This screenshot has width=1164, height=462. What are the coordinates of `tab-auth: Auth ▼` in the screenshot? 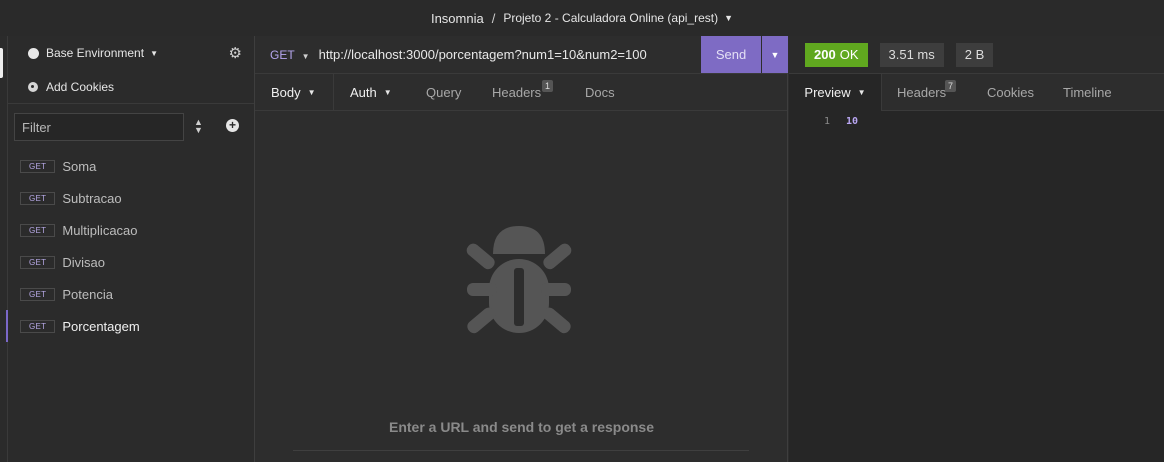 It's located at (371, 92).